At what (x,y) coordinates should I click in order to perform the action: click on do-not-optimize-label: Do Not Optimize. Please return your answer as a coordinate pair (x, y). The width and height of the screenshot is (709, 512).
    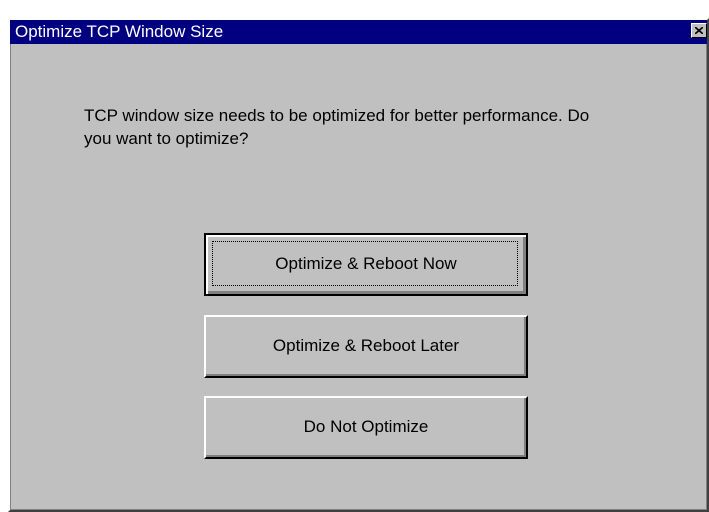
    Looking at the image, I should click on (366, 426).